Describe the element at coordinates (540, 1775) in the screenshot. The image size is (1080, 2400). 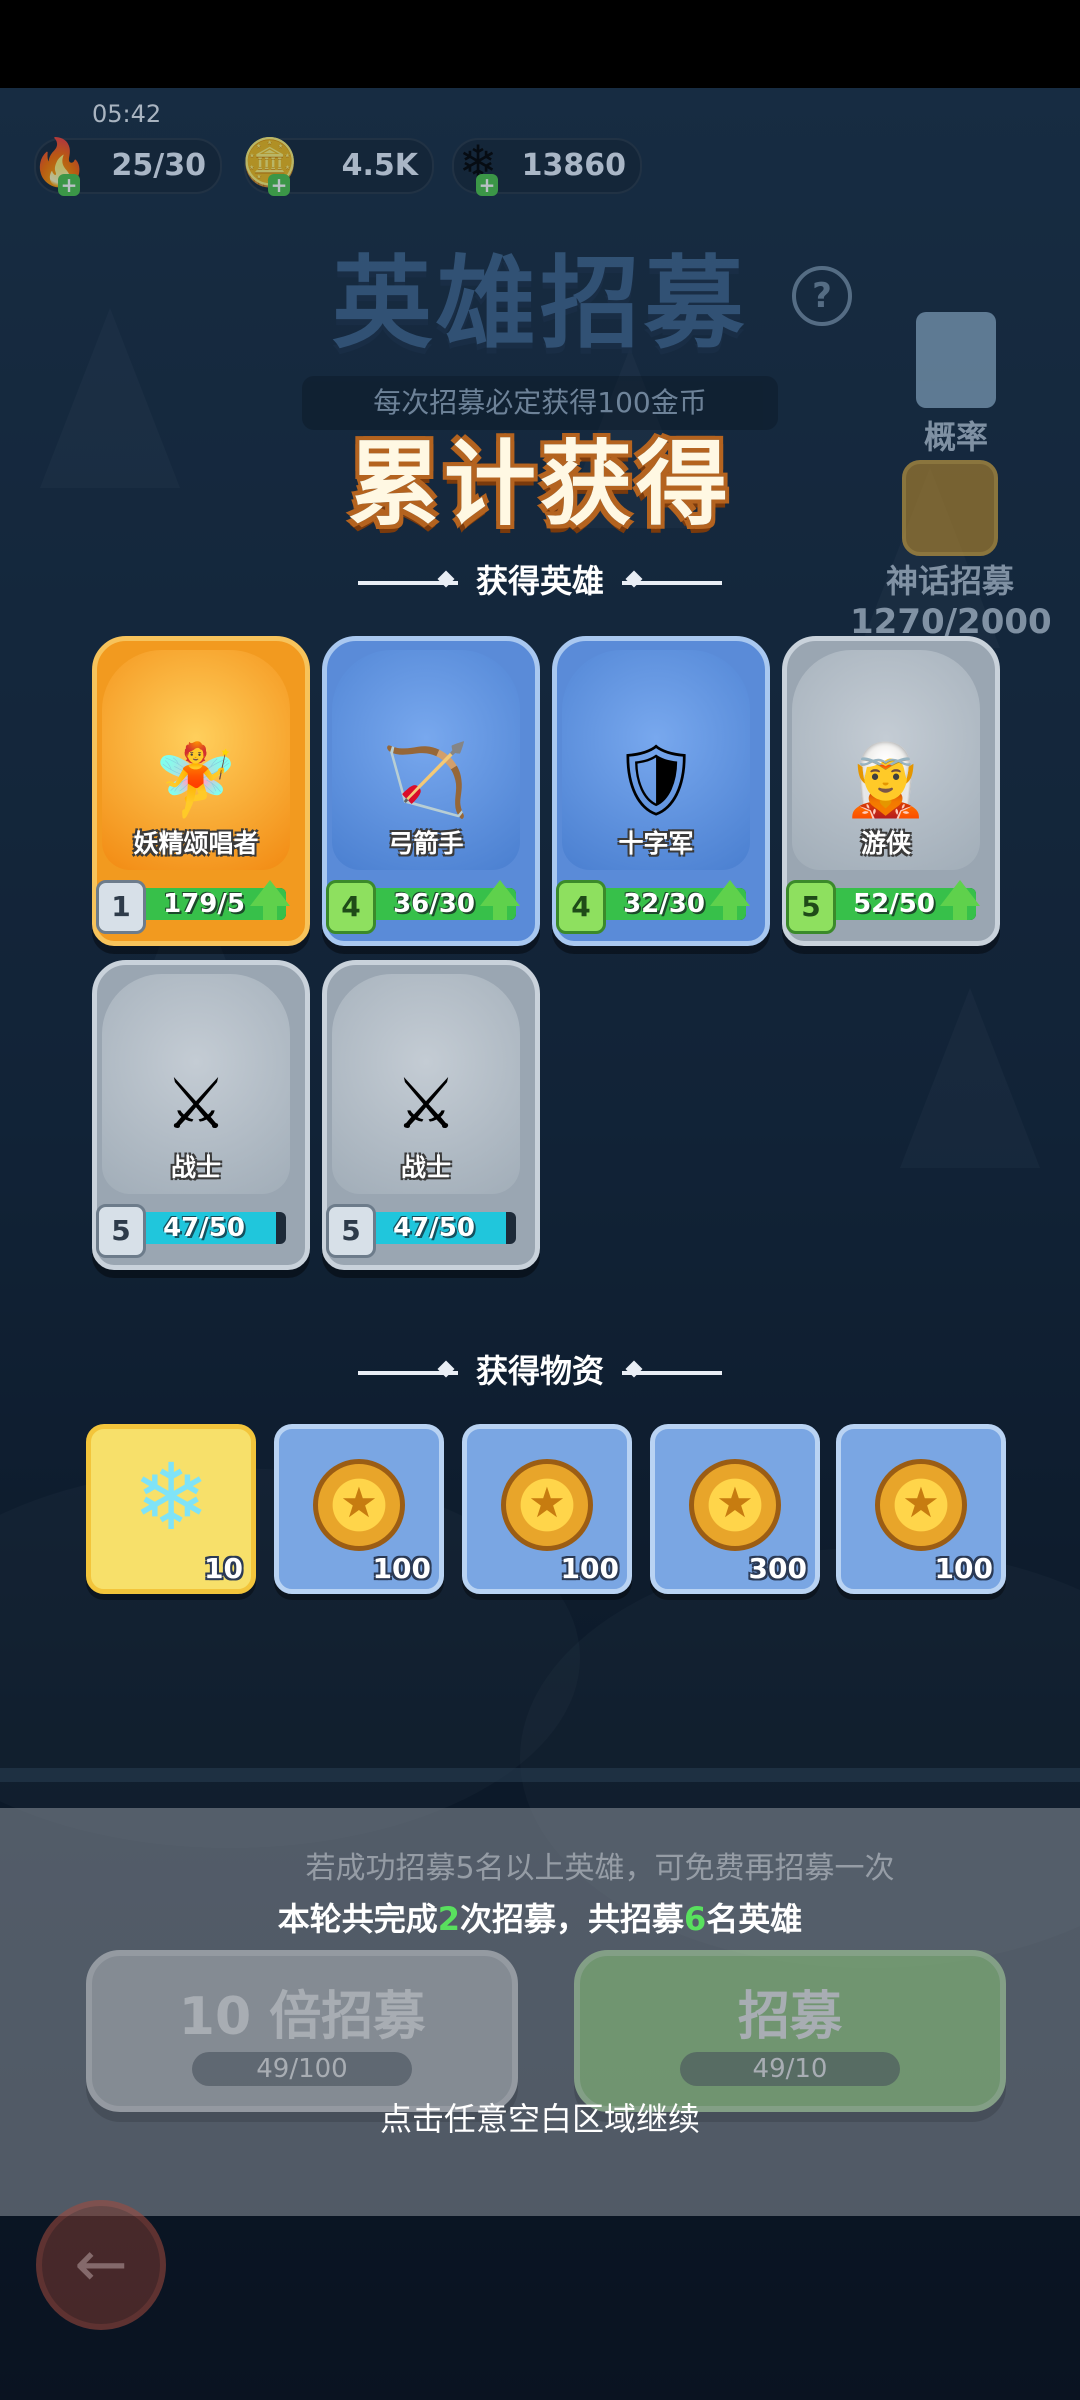
I see `divider` at that location.